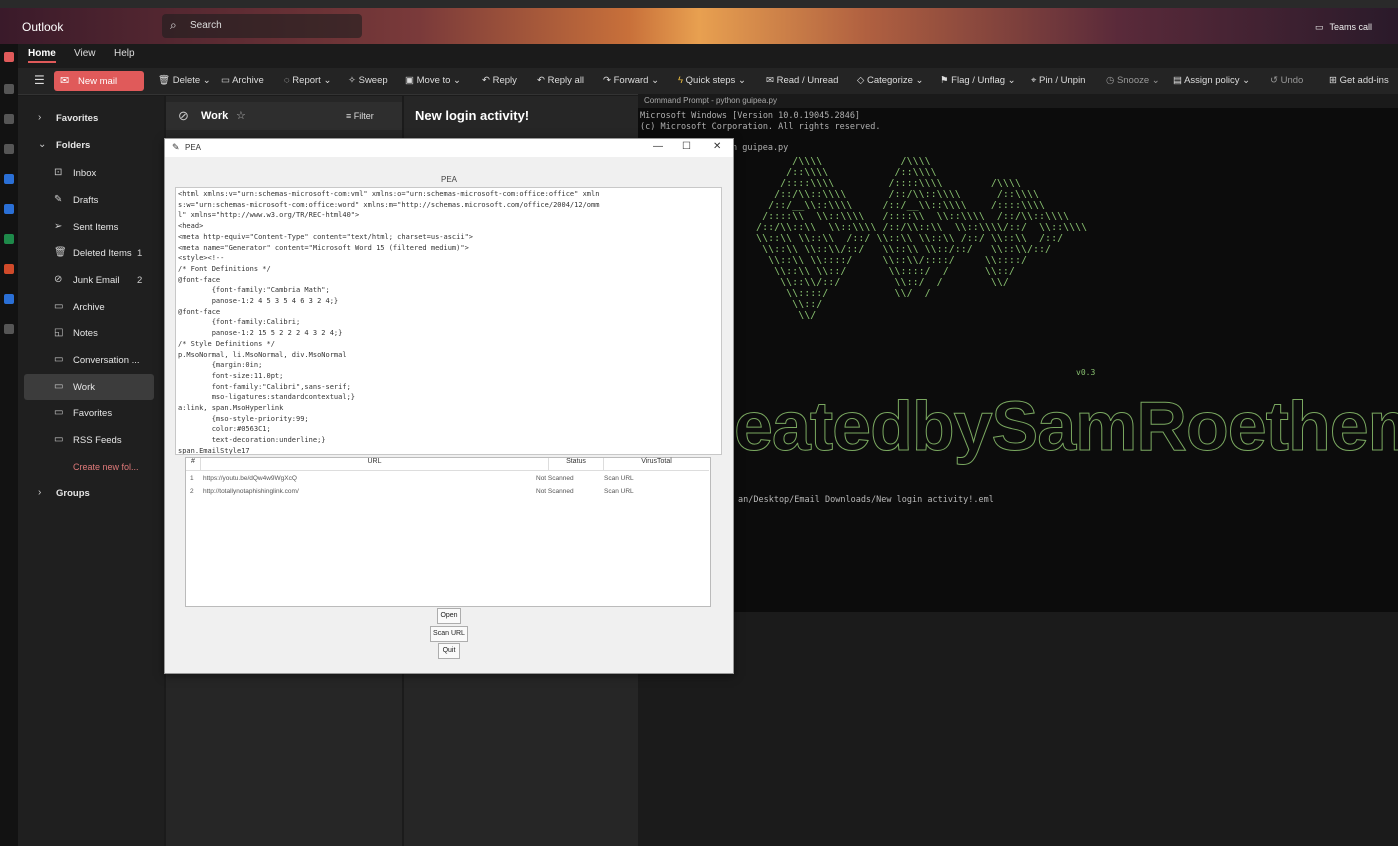 The image size is (1398, 846). Describe the element at coordinates (192, 478) in the screenshot. I see `row-num: 1` at that location.